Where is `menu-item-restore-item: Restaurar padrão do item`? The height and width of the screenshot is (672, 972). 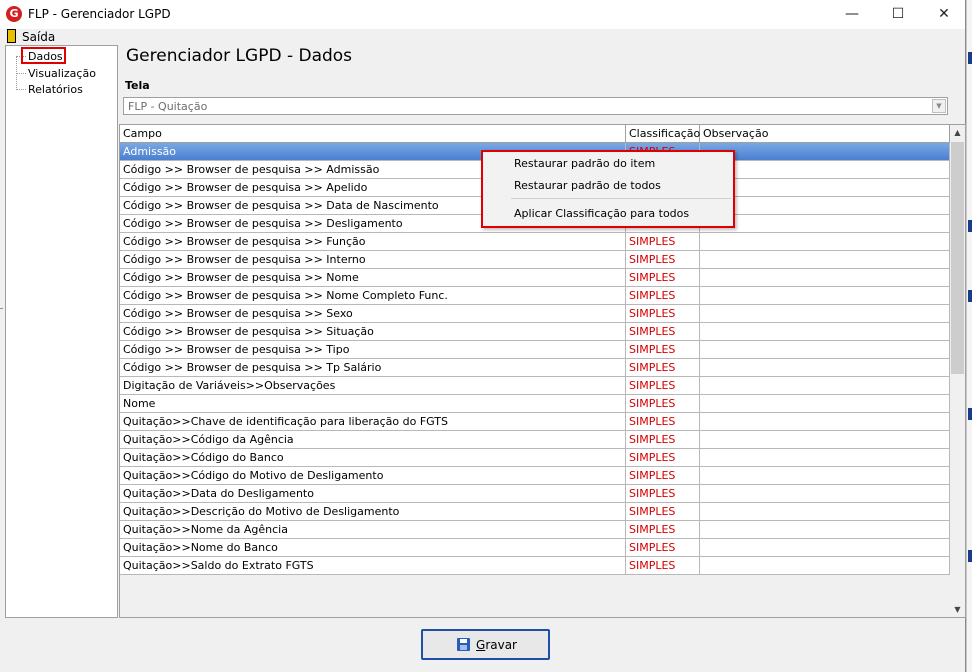 menu-item-restore-item: Restaurar padrão do item is located at coordinates (584, 163).